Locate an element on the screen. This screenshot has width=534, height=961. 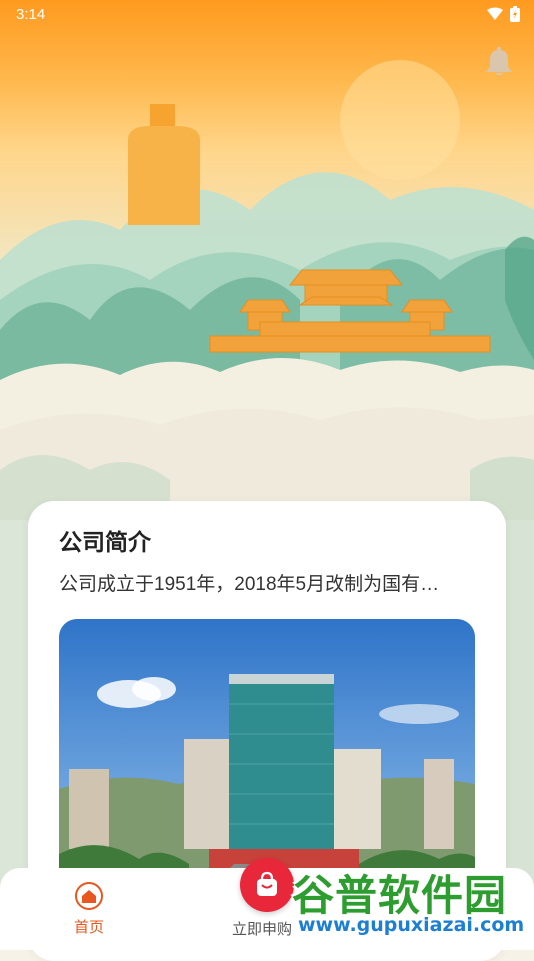
nav-buy-label: 立即申购 is located at coordinates (262, 929).